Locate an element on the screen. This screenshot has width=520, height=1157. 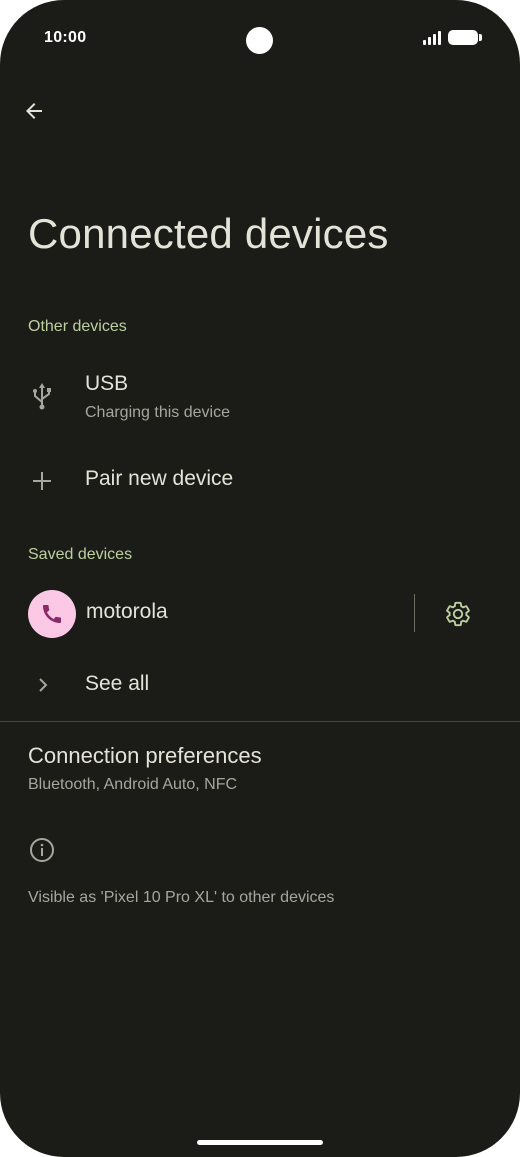
phone-icon is located at coordinates (52, 614).